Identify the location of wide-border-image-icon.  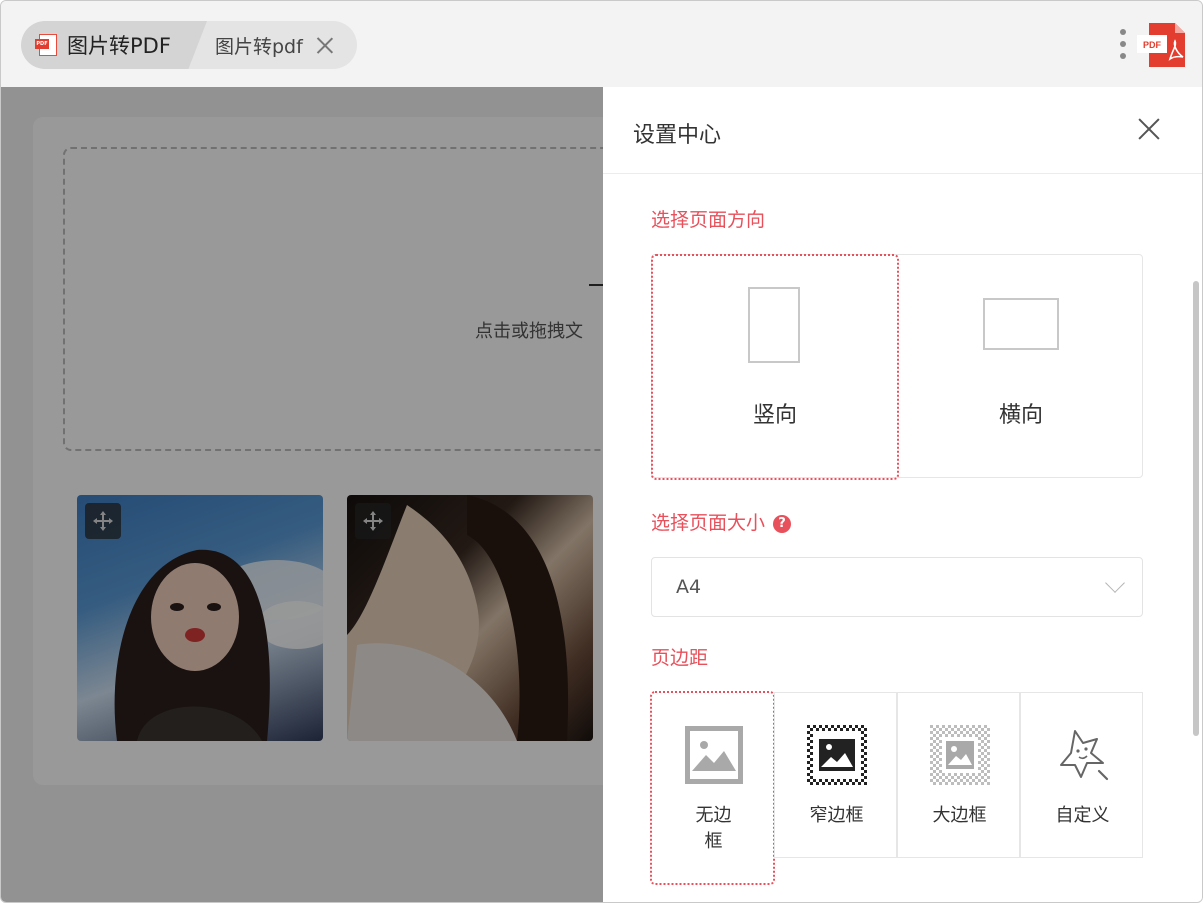
(960, 755).